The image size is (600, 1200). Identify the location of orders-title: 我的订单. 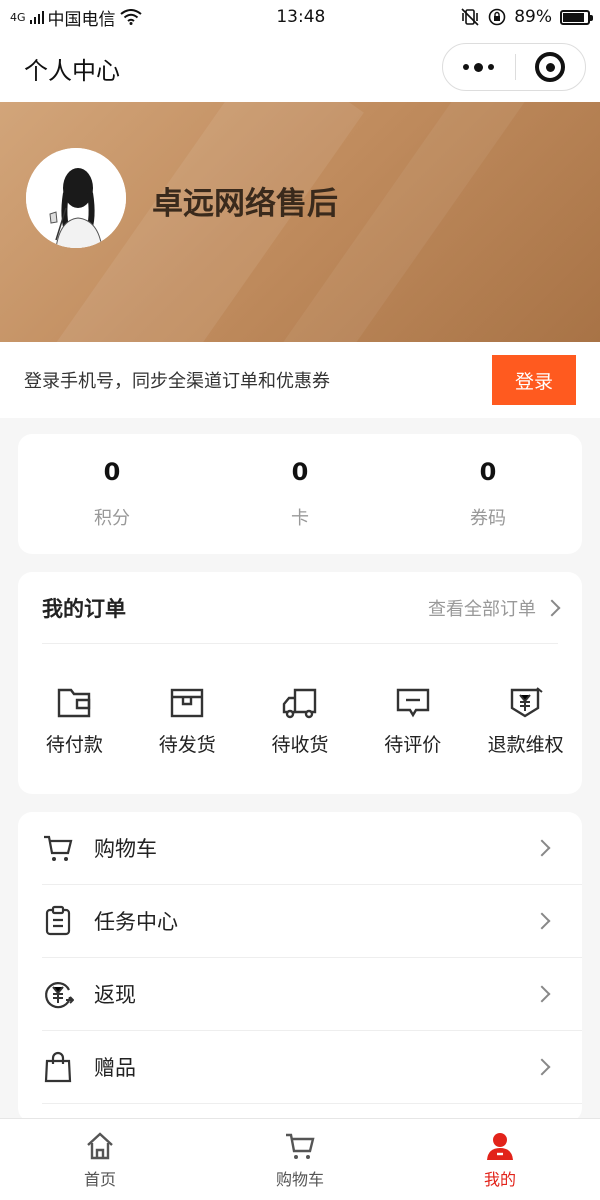
(84, 608).